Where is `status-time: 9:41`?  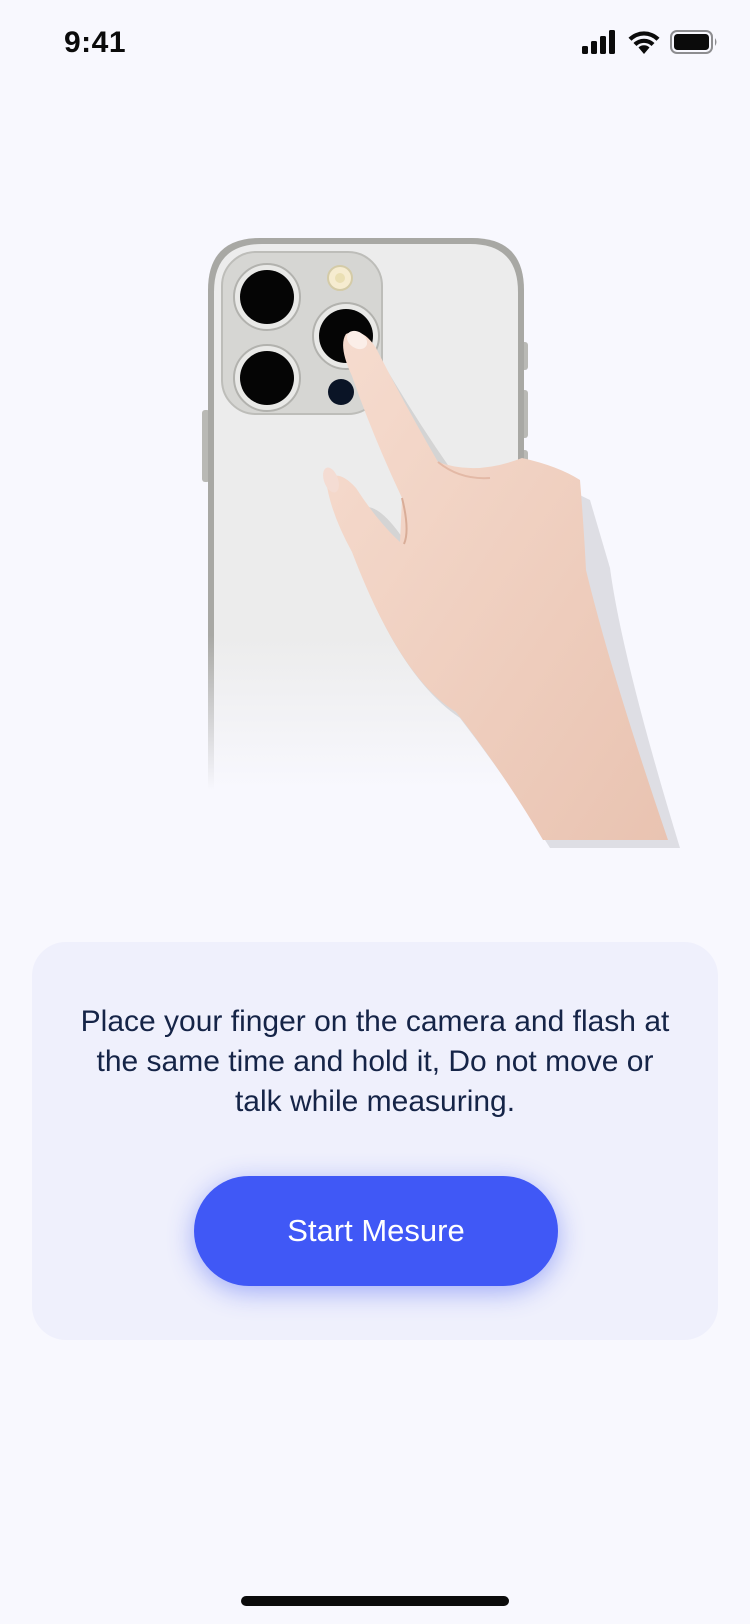
status-time: 9:41 is located at coordinates (95, 42).